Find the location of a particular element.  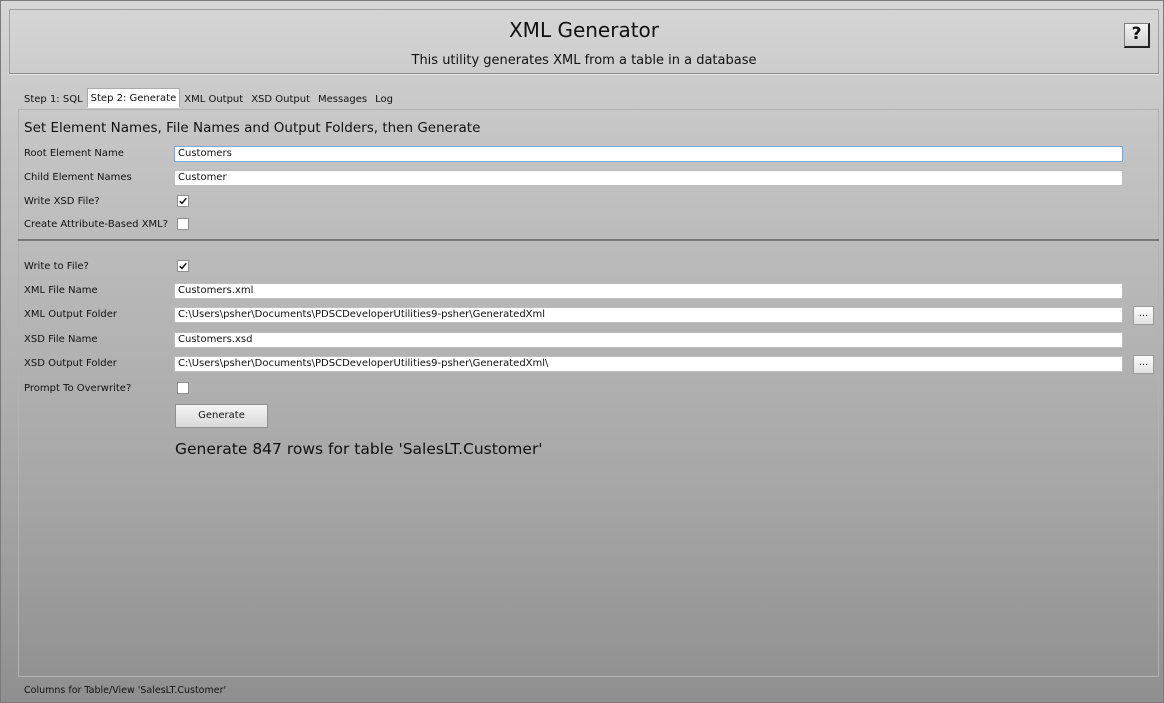

root-element-input: Customers is located at coordinates (648, 154).